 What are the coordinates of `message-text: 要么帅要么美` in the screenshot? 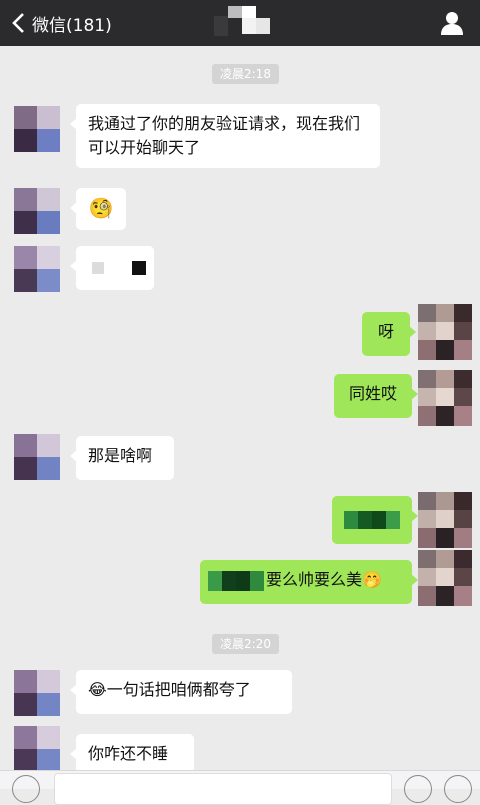 It's located at (314, 579).